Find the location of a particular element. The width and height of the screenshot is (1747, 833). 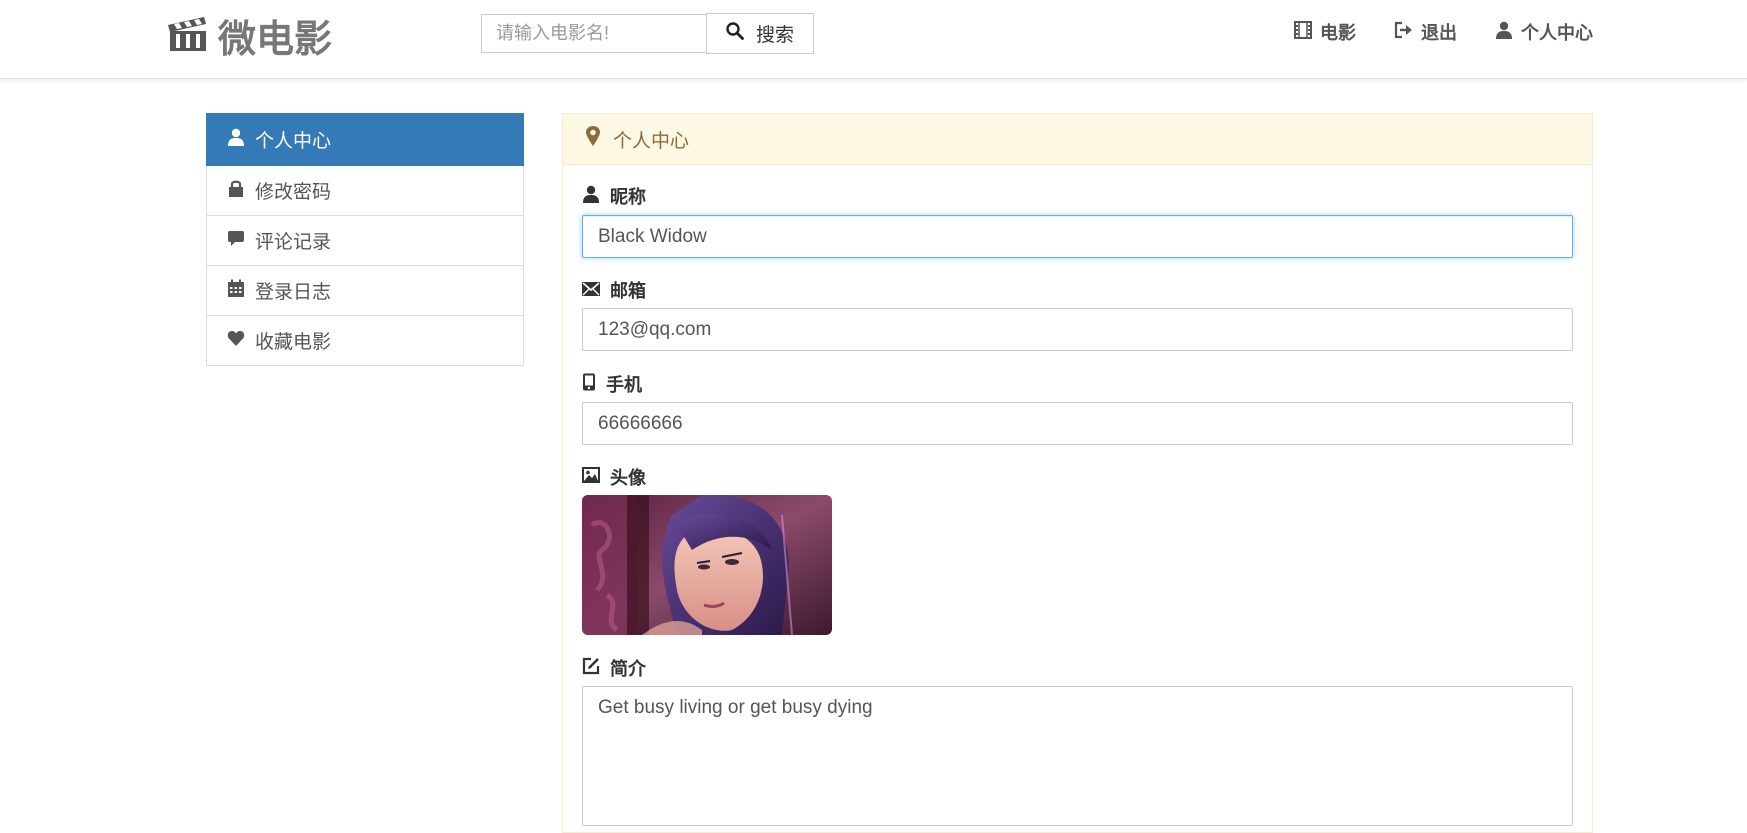

avatar-label: 头像 is located at coordinates (614, 477).